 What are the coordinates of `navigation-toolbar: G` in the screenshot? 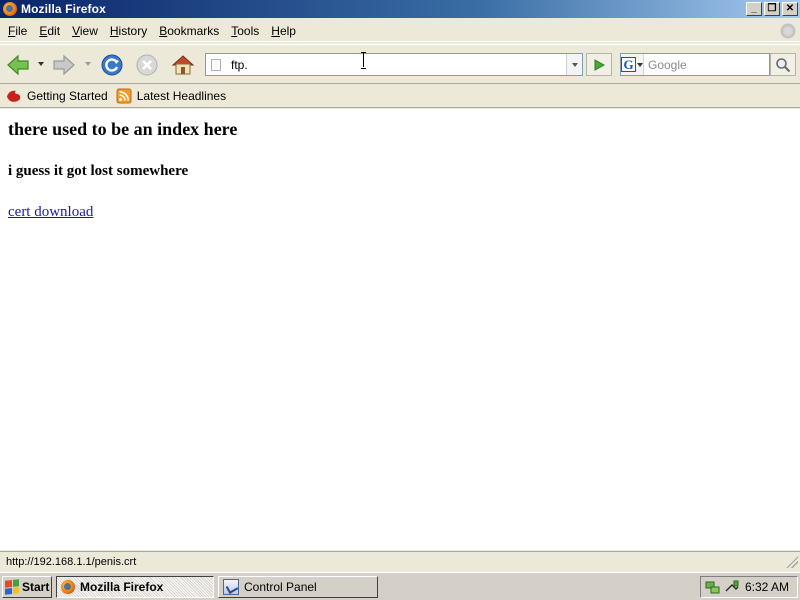 It's located at (400, 64).